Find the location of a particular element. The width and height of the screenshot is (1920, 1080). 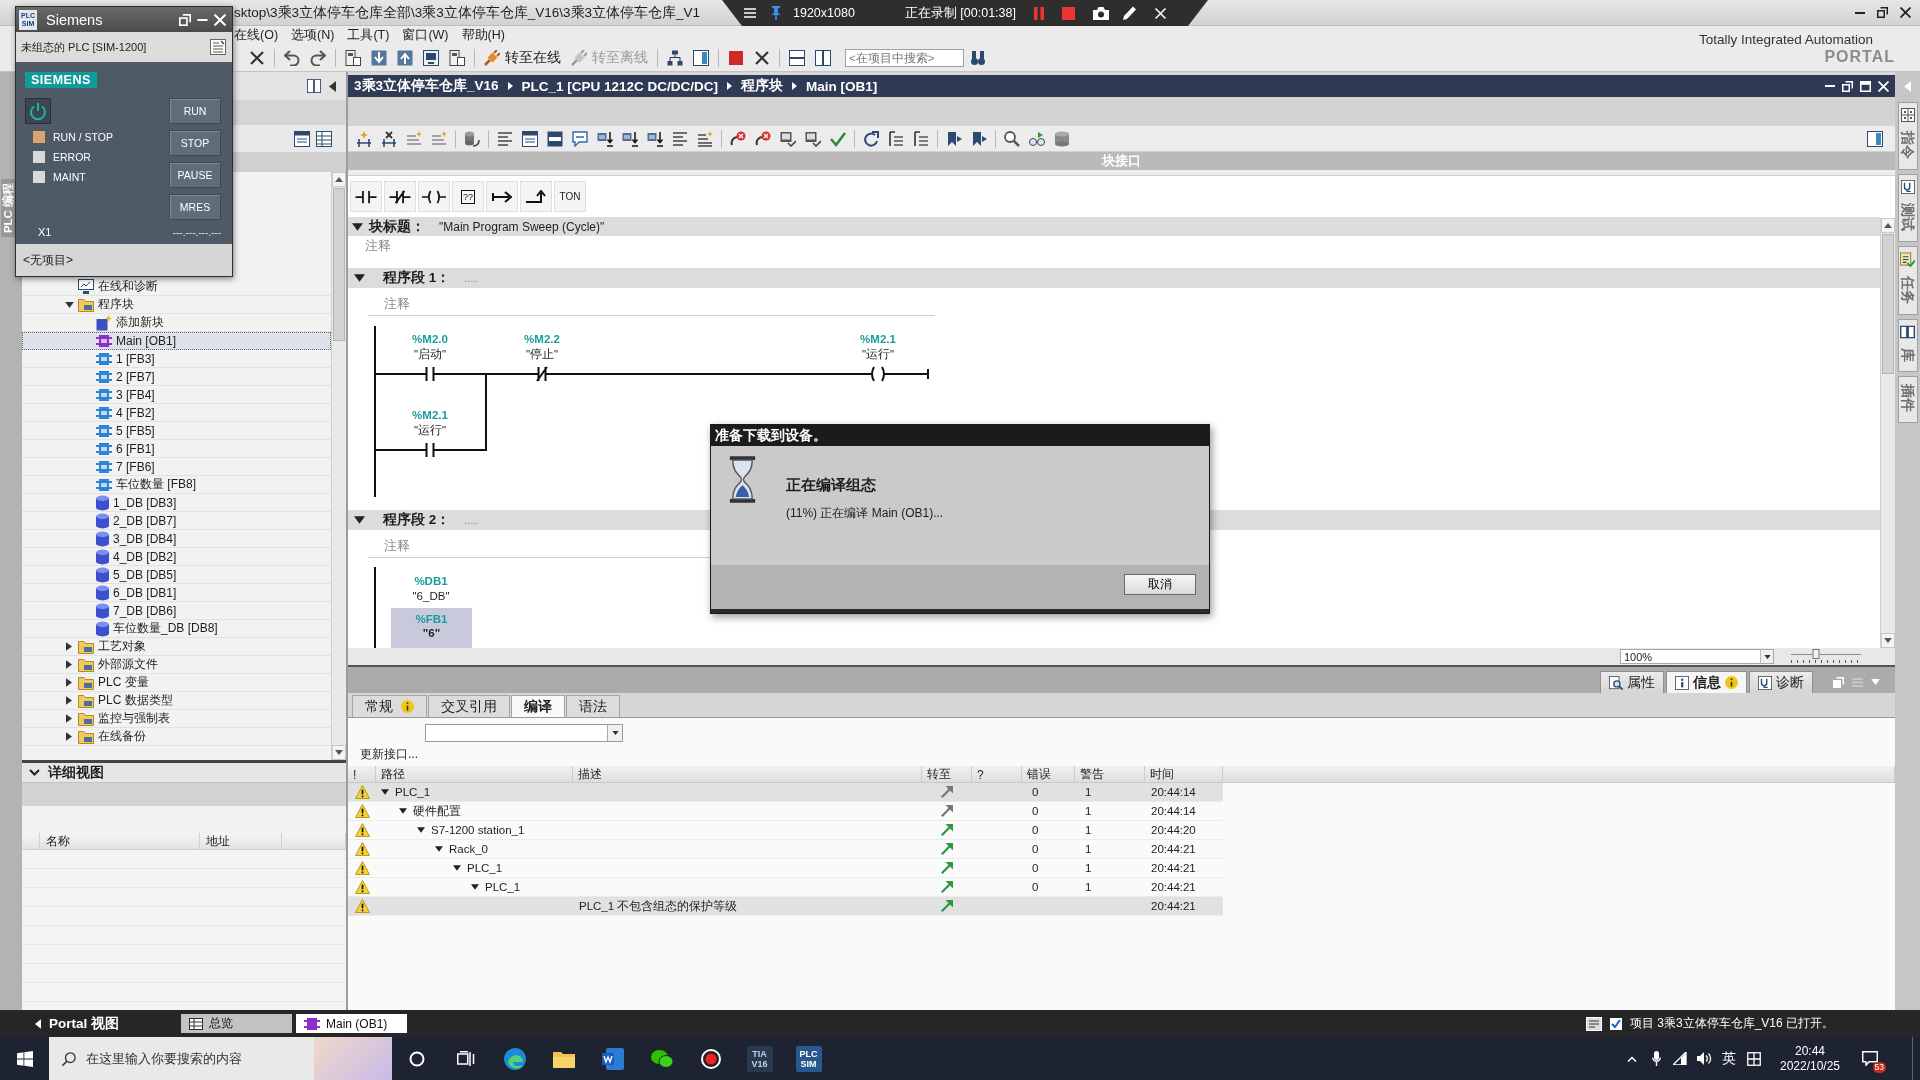

path-text: 硬件配置 is located at coordinates (437, 811).